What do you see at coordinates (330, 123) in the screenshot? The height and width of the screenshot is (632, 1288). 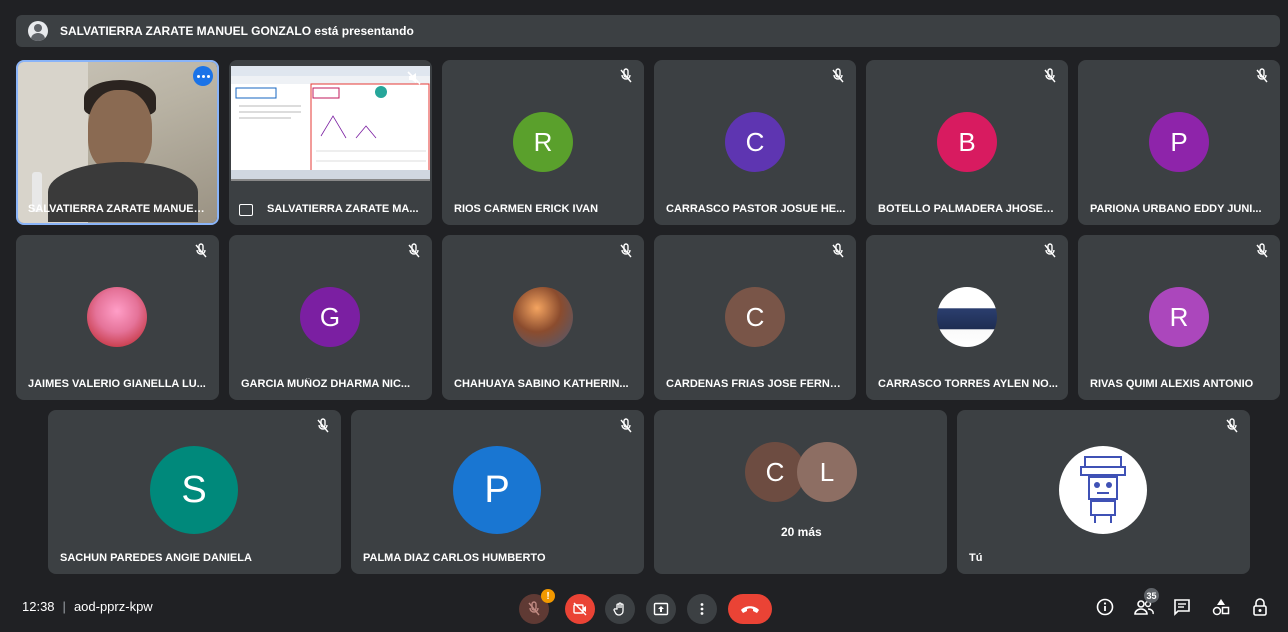 I see `shared-screen` at bounding box center [330, 123].